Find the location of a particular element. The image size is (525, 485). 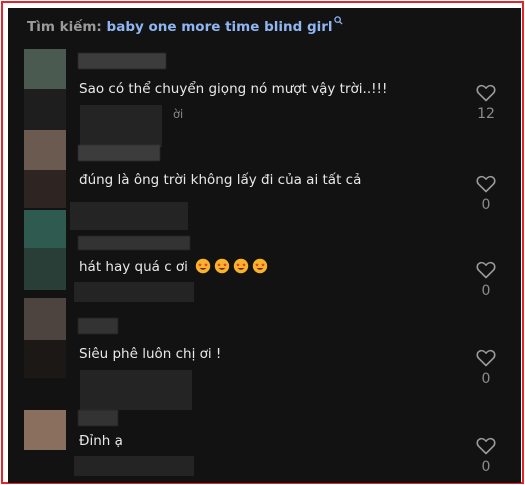

comment-text: hát hay quá c ơi is located at coordinates (173, 268).